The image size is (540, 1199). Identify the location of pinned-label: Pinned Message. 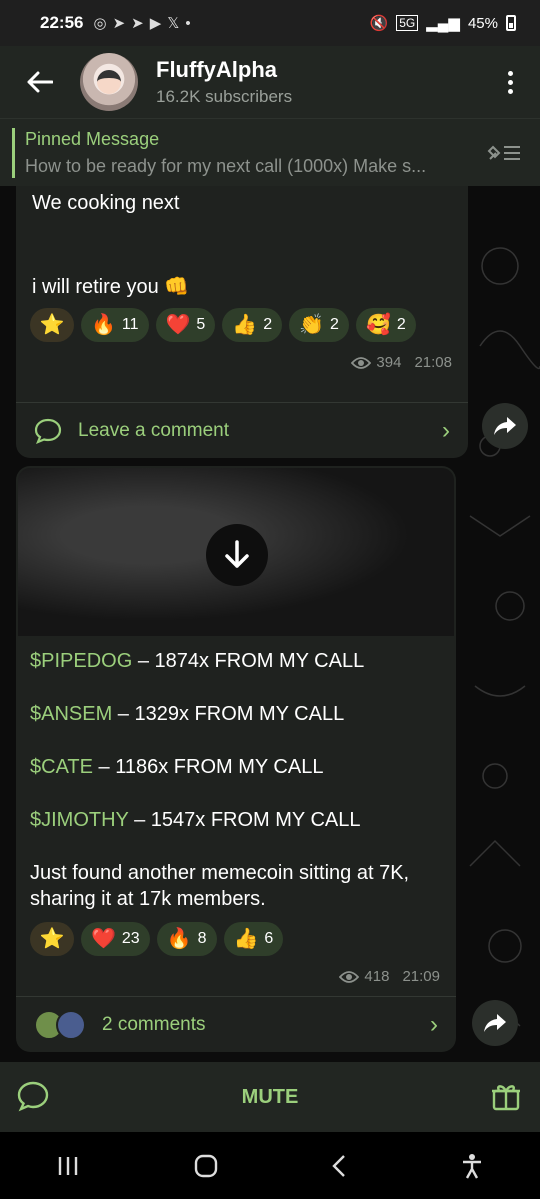
(92, 138).